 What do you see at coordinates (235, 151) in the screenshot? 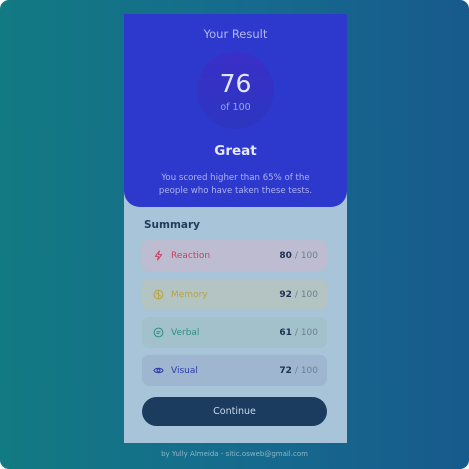
I see `rating-label: Great` at bounding box center [235, 151].